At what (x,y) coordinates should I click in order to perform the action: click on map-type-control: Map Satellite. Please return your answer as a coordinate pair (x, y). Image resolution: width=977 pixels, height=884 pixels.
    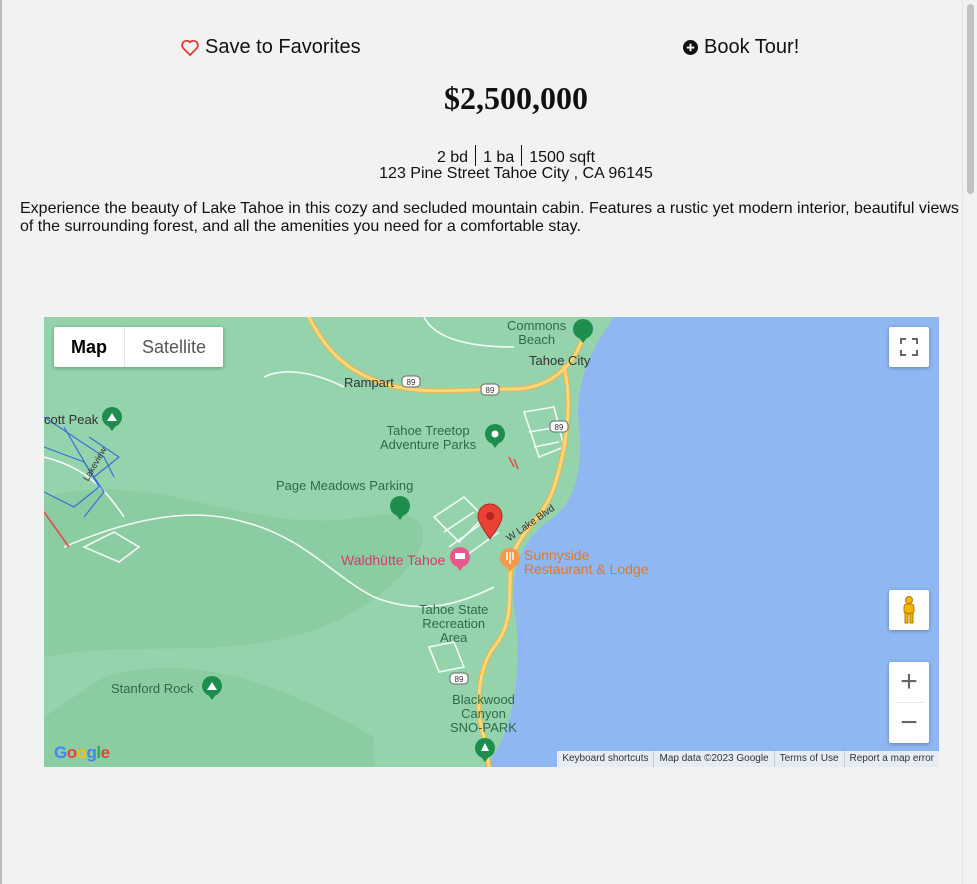
    Looking at the image, I should click on (139, 347).